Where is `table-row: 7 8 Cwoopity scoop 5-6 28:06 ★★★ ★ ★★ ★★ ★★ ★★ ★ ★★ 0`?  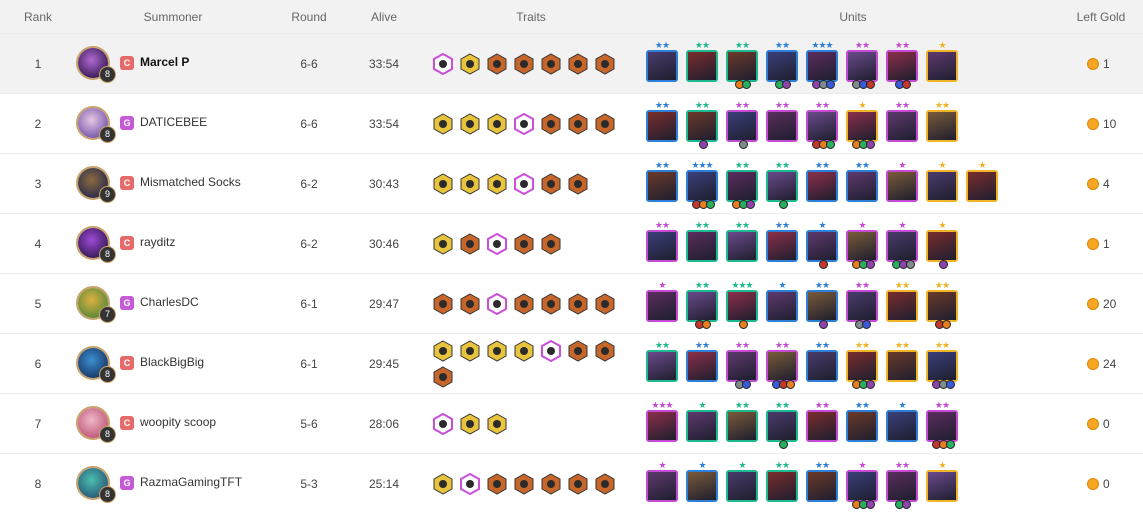 table-row: 7 8 Cwoopity scoop 5-6 28:06 ★★★ ★ ★★ ★★ ★★ ★★ ★ ★★ 0 is located at coordinates (571, 423).